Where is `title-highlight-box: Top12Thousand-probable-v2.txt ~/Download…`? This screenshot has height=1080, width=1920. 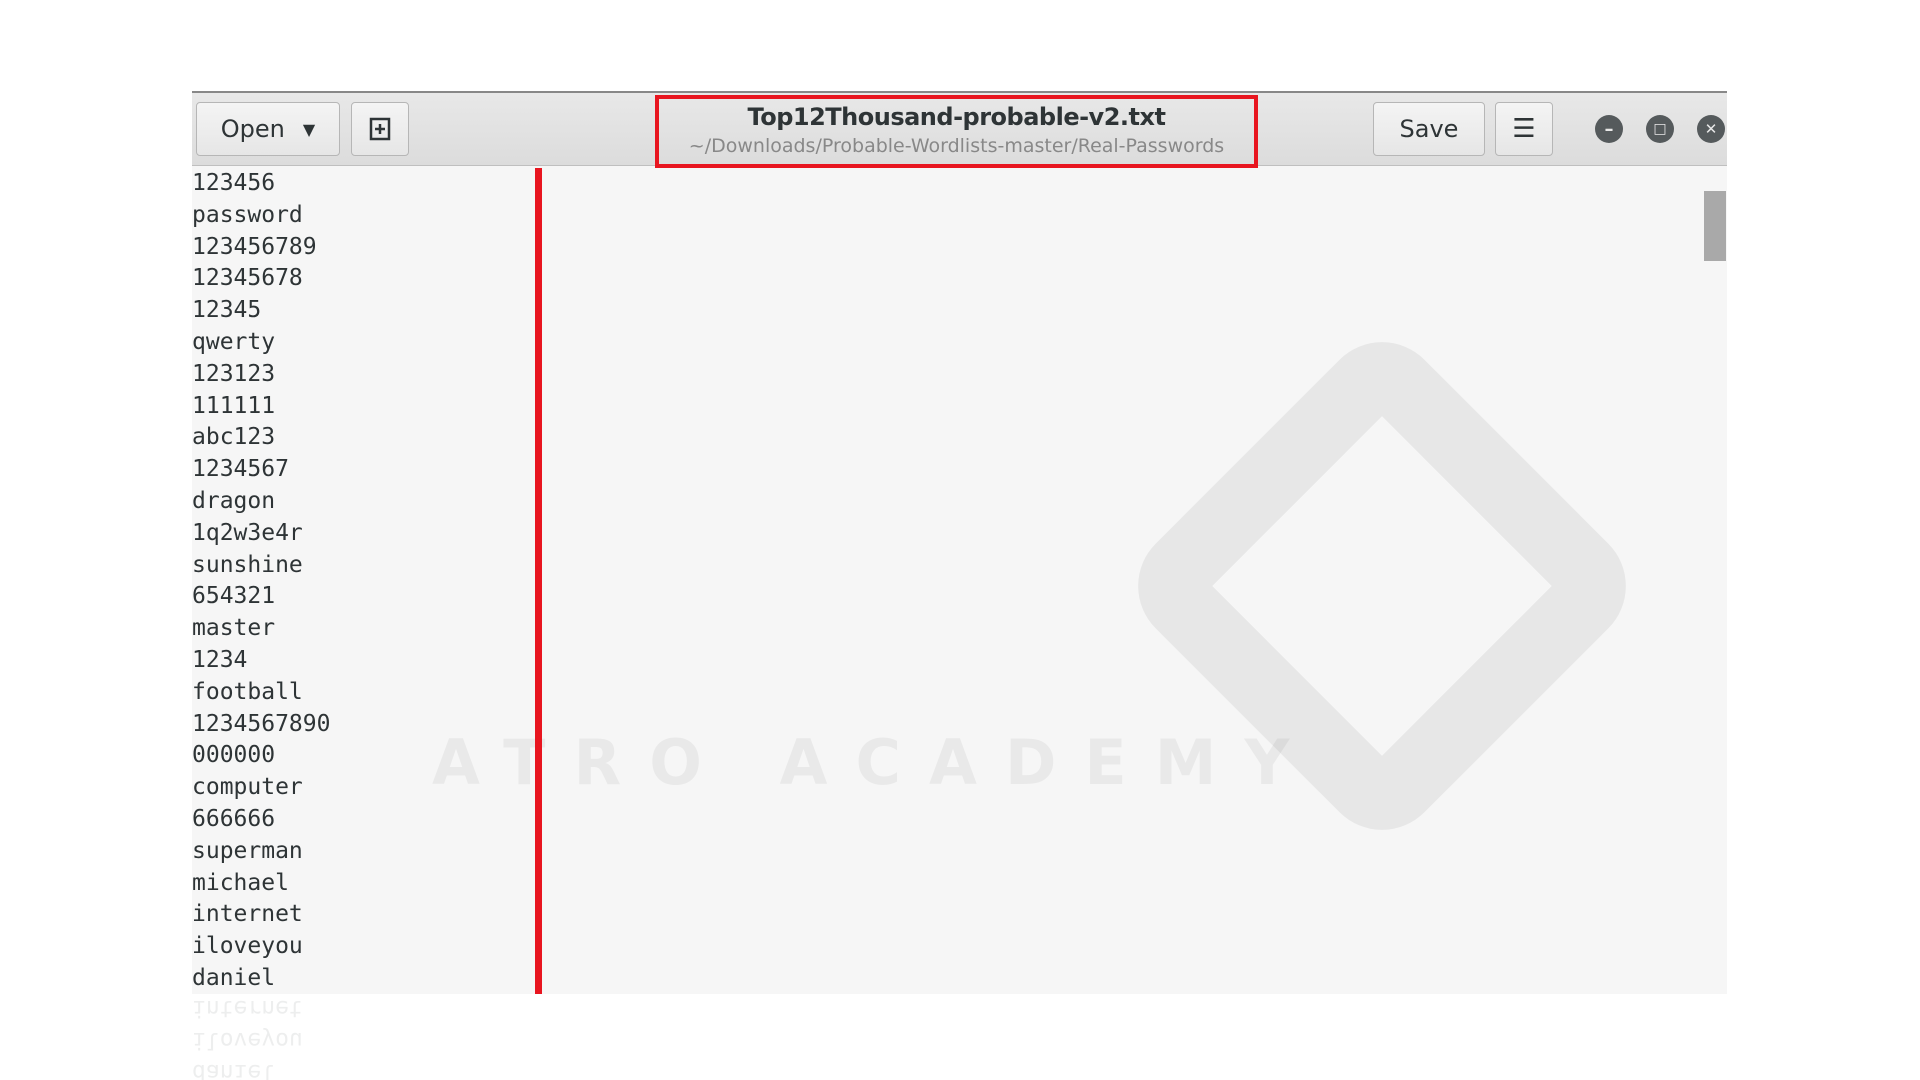
title-highlight-box: Top12Thousand-probable-v2.txt ~/Download… is located at coordinates (956, 131).